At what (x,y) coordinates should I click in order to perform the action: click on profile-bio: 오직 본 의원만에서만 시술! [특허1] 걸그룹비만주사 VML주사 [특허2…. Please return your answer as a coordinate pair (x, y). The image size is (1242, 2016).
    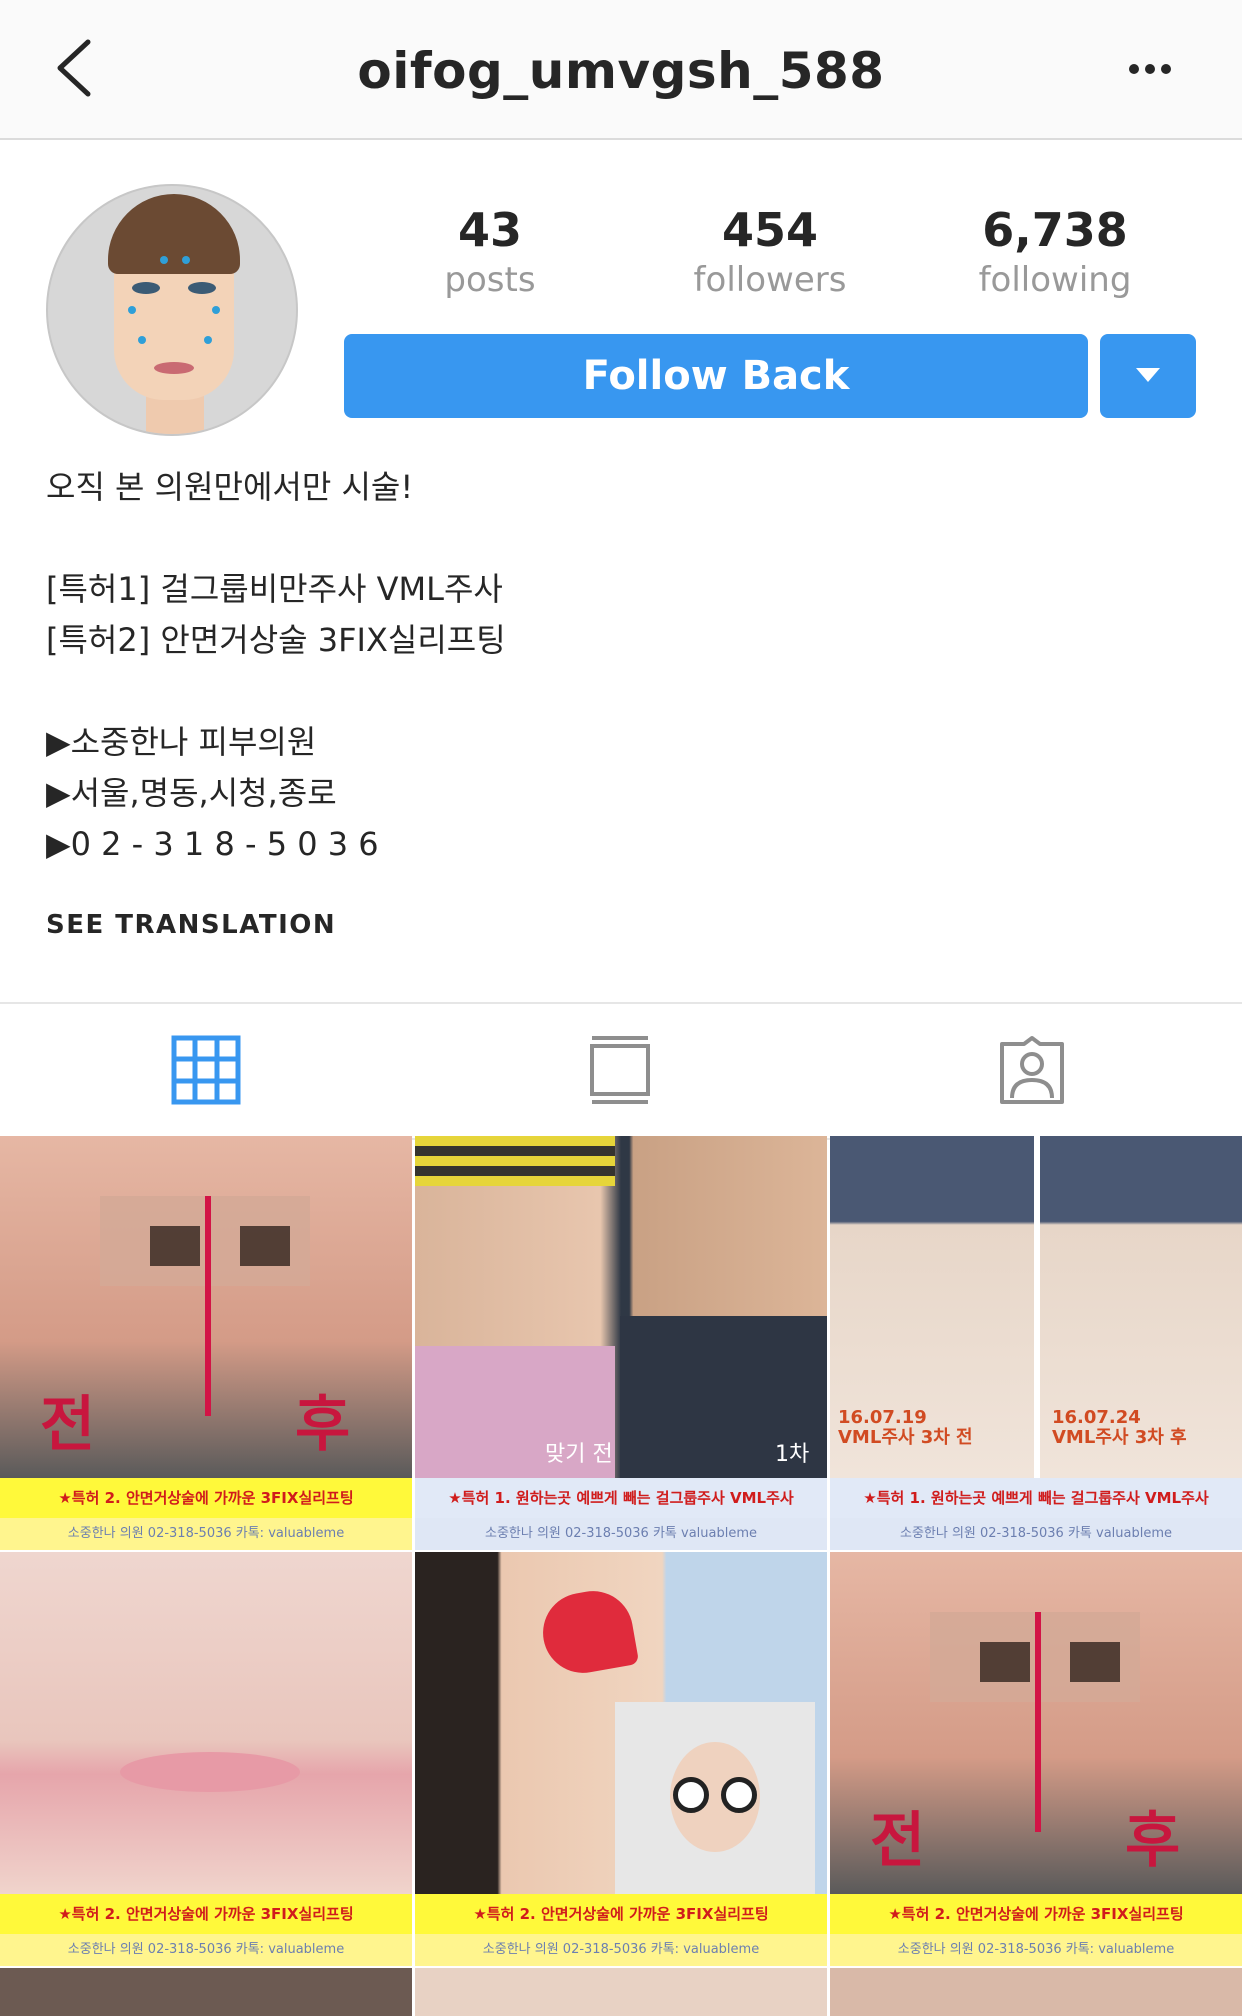
    Looking at the image, I should click on (276, 665).